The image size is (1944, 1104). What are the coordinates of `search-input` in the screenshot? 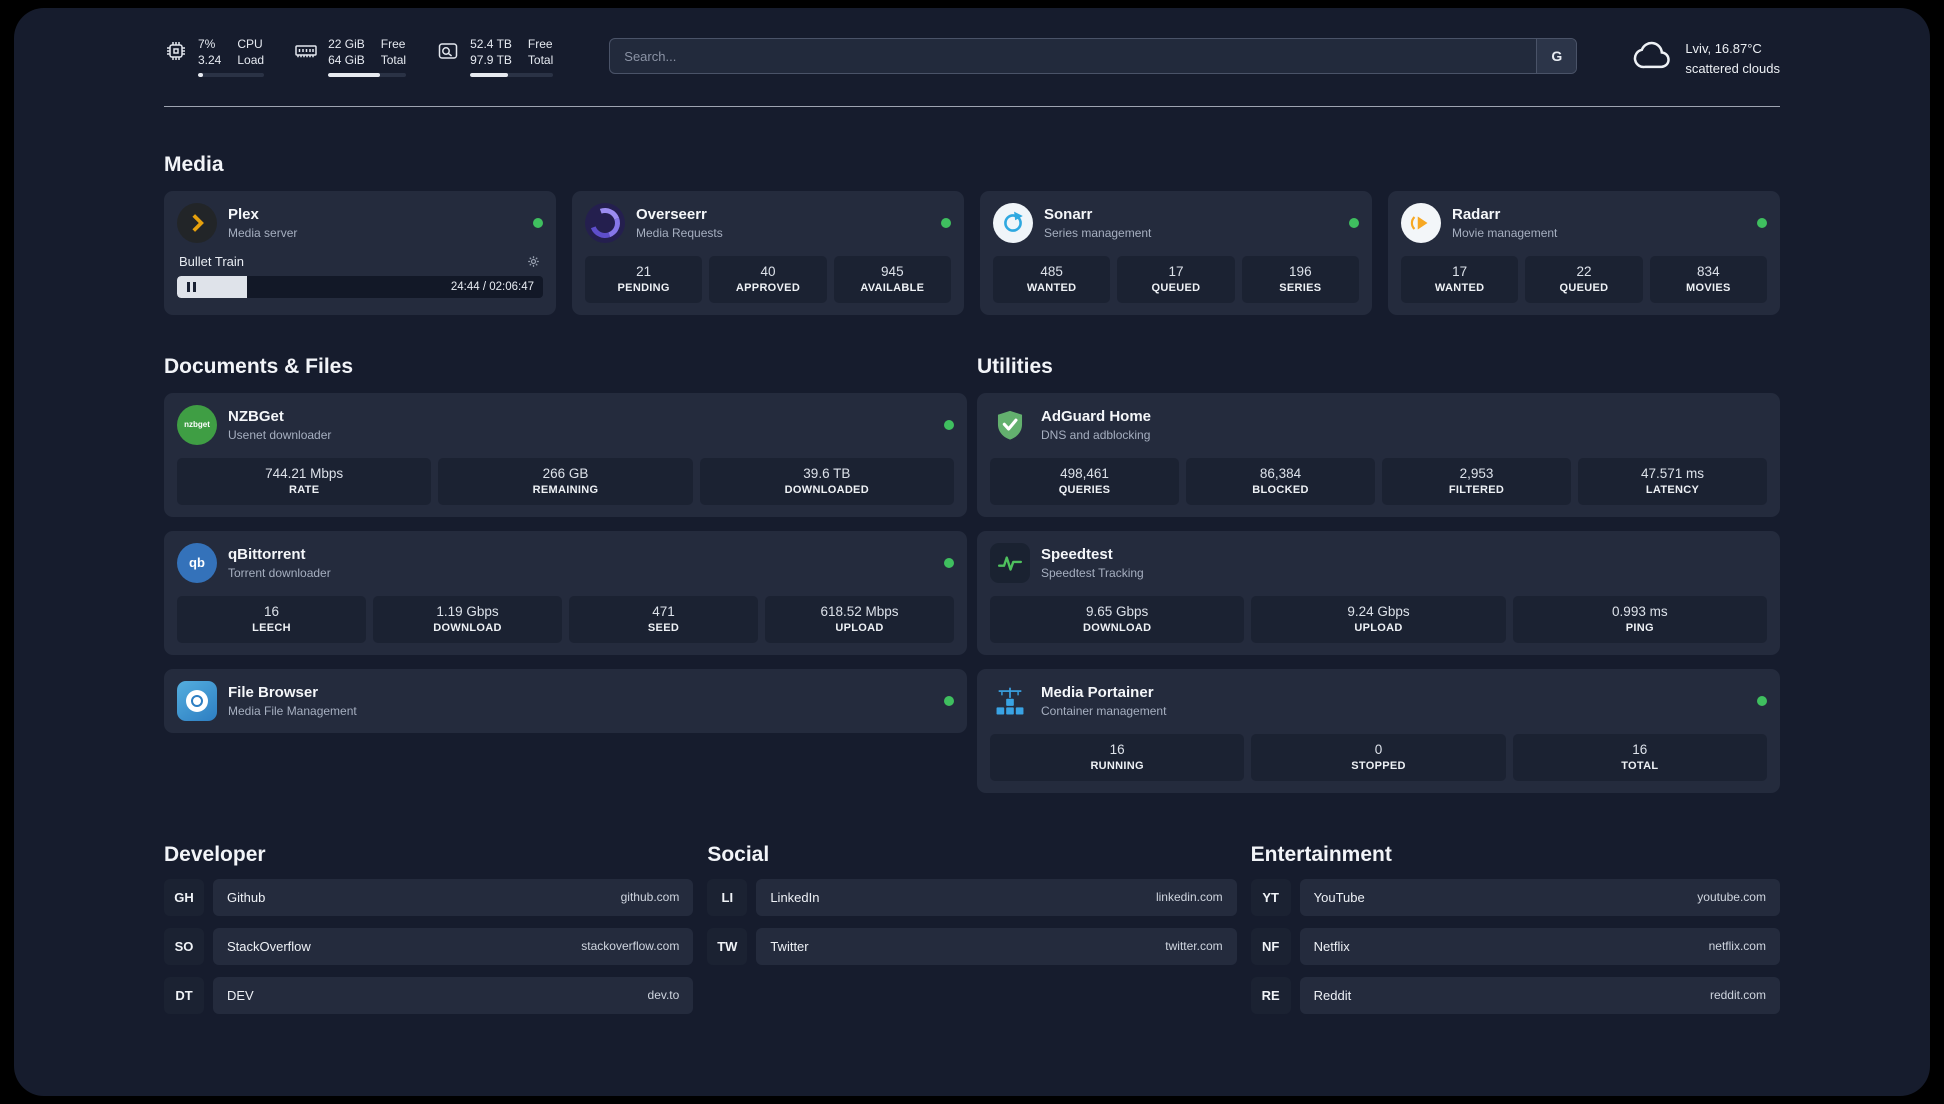 It's located at (1093, 56).